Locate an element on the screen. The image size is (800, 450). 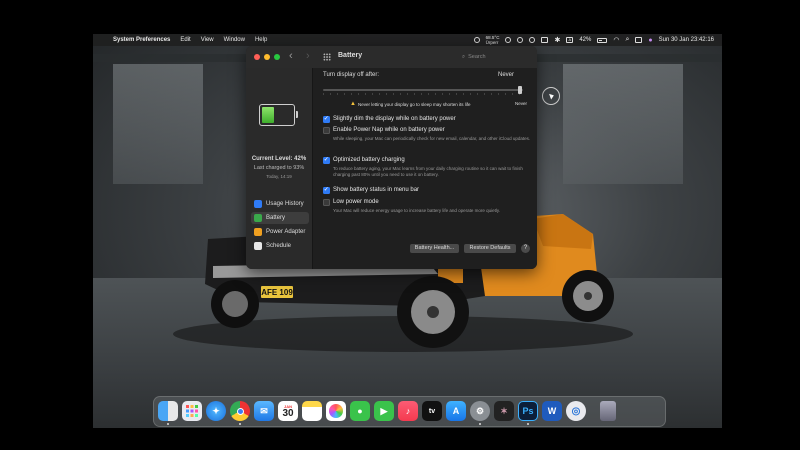
battery-level-fill is located at coordinates (268, 115).